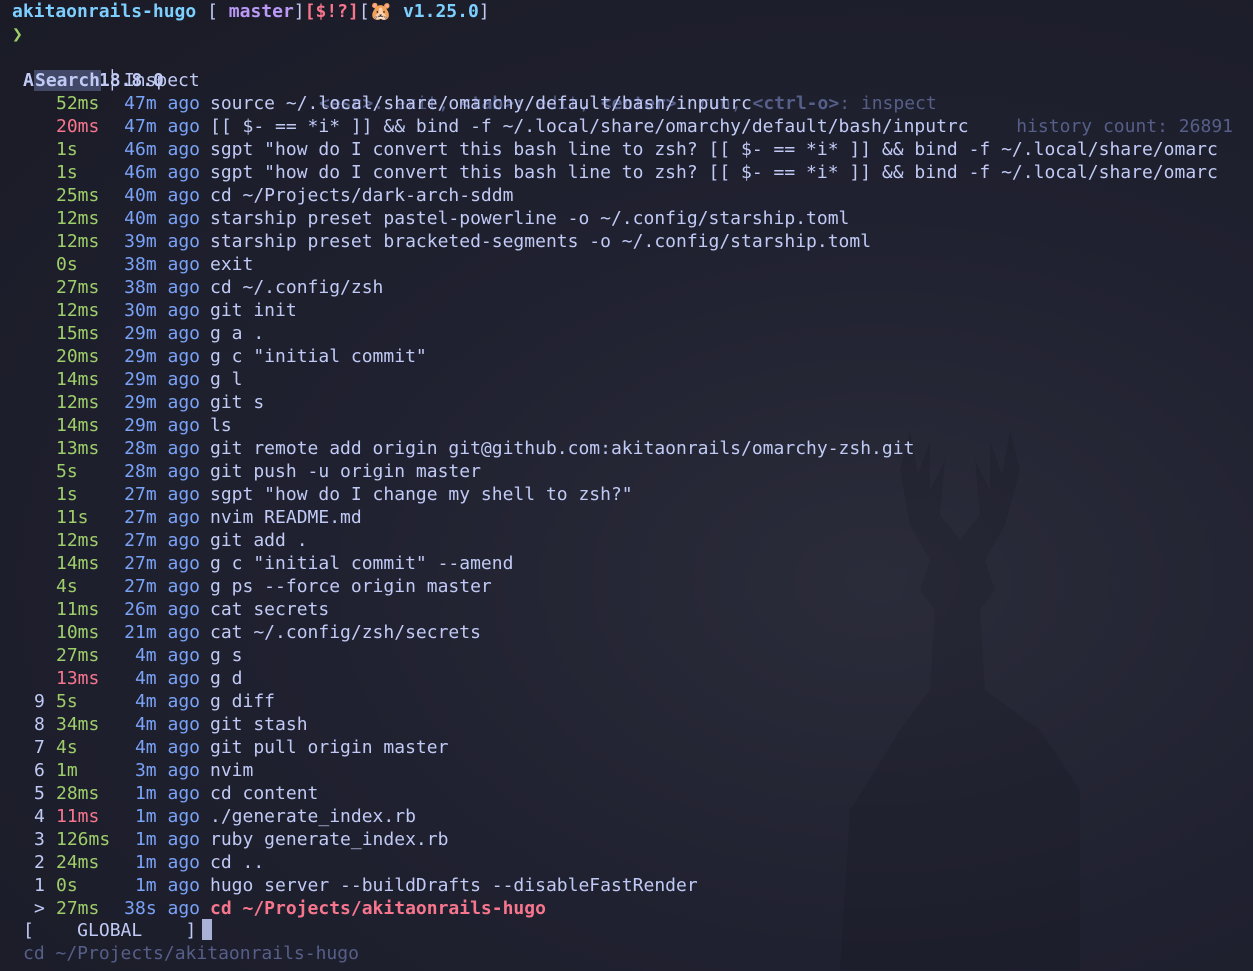  What do you see at coordinates (626, 724) in the screenshot?
I see `history-row: 8 34ms 4m ago git stash` at bounding box center [626, 724].